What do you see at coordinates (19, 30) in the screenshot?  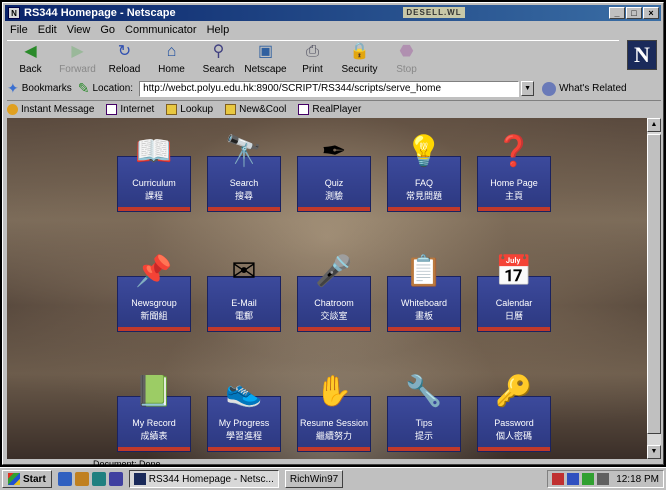 I see `menu-file: File` at bounding box center [19, 30].